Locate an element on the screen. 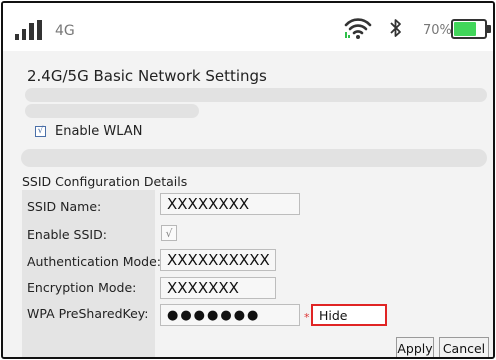 Image resolution: width=496 pixels, height=360 pixels. encryption-mode-label: Encryption Mode: is located at coordinates (82, 287).